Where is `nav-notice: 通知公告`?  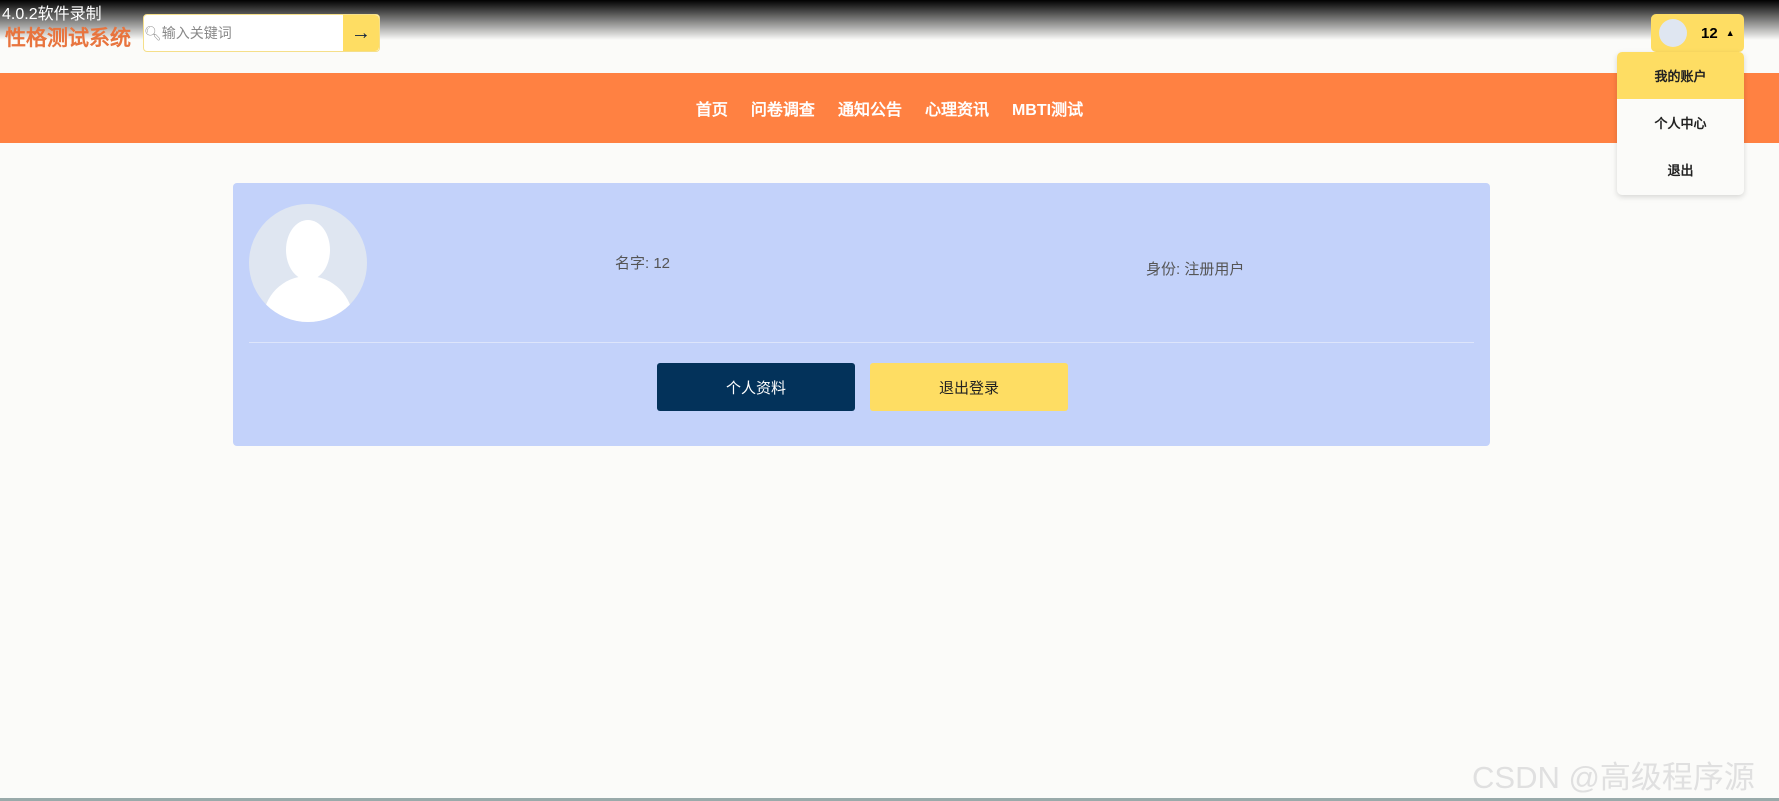
nav-notice: 通知公告 is located at coordinates (870, 108).